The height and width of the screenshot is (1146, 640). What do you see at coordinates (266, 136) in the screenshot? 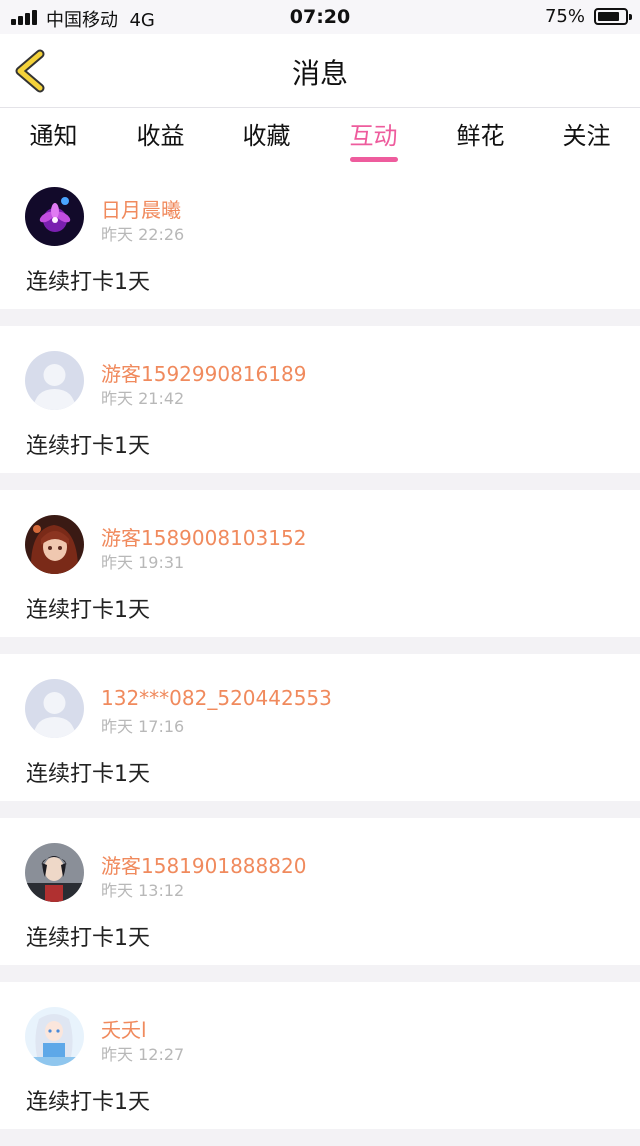
I see `tab-favorites: 收藏` at bounding box center [266, 136].